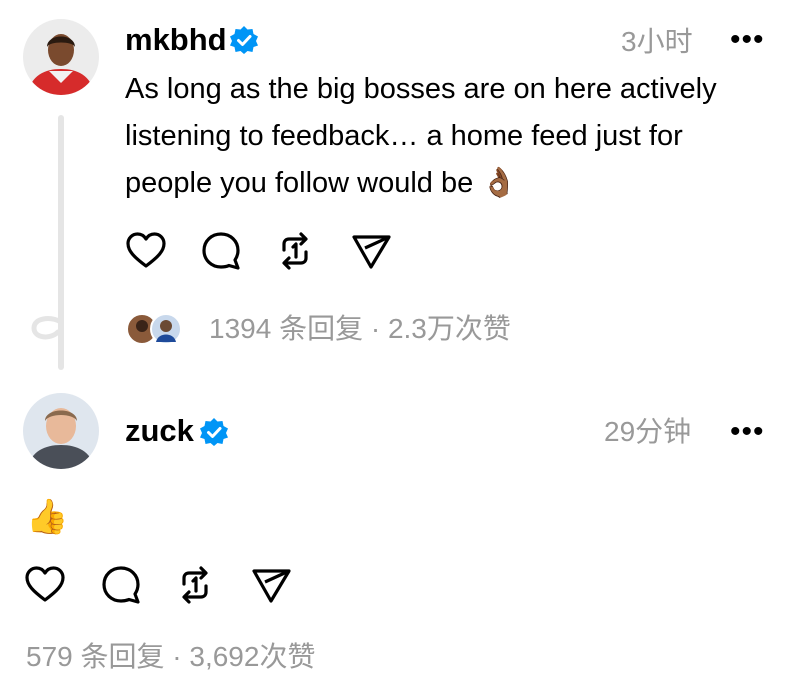 This screenshot has width=800, height=689. I want to click on post-text-line: people you follow would be 👌🏾, so click(455, 183).